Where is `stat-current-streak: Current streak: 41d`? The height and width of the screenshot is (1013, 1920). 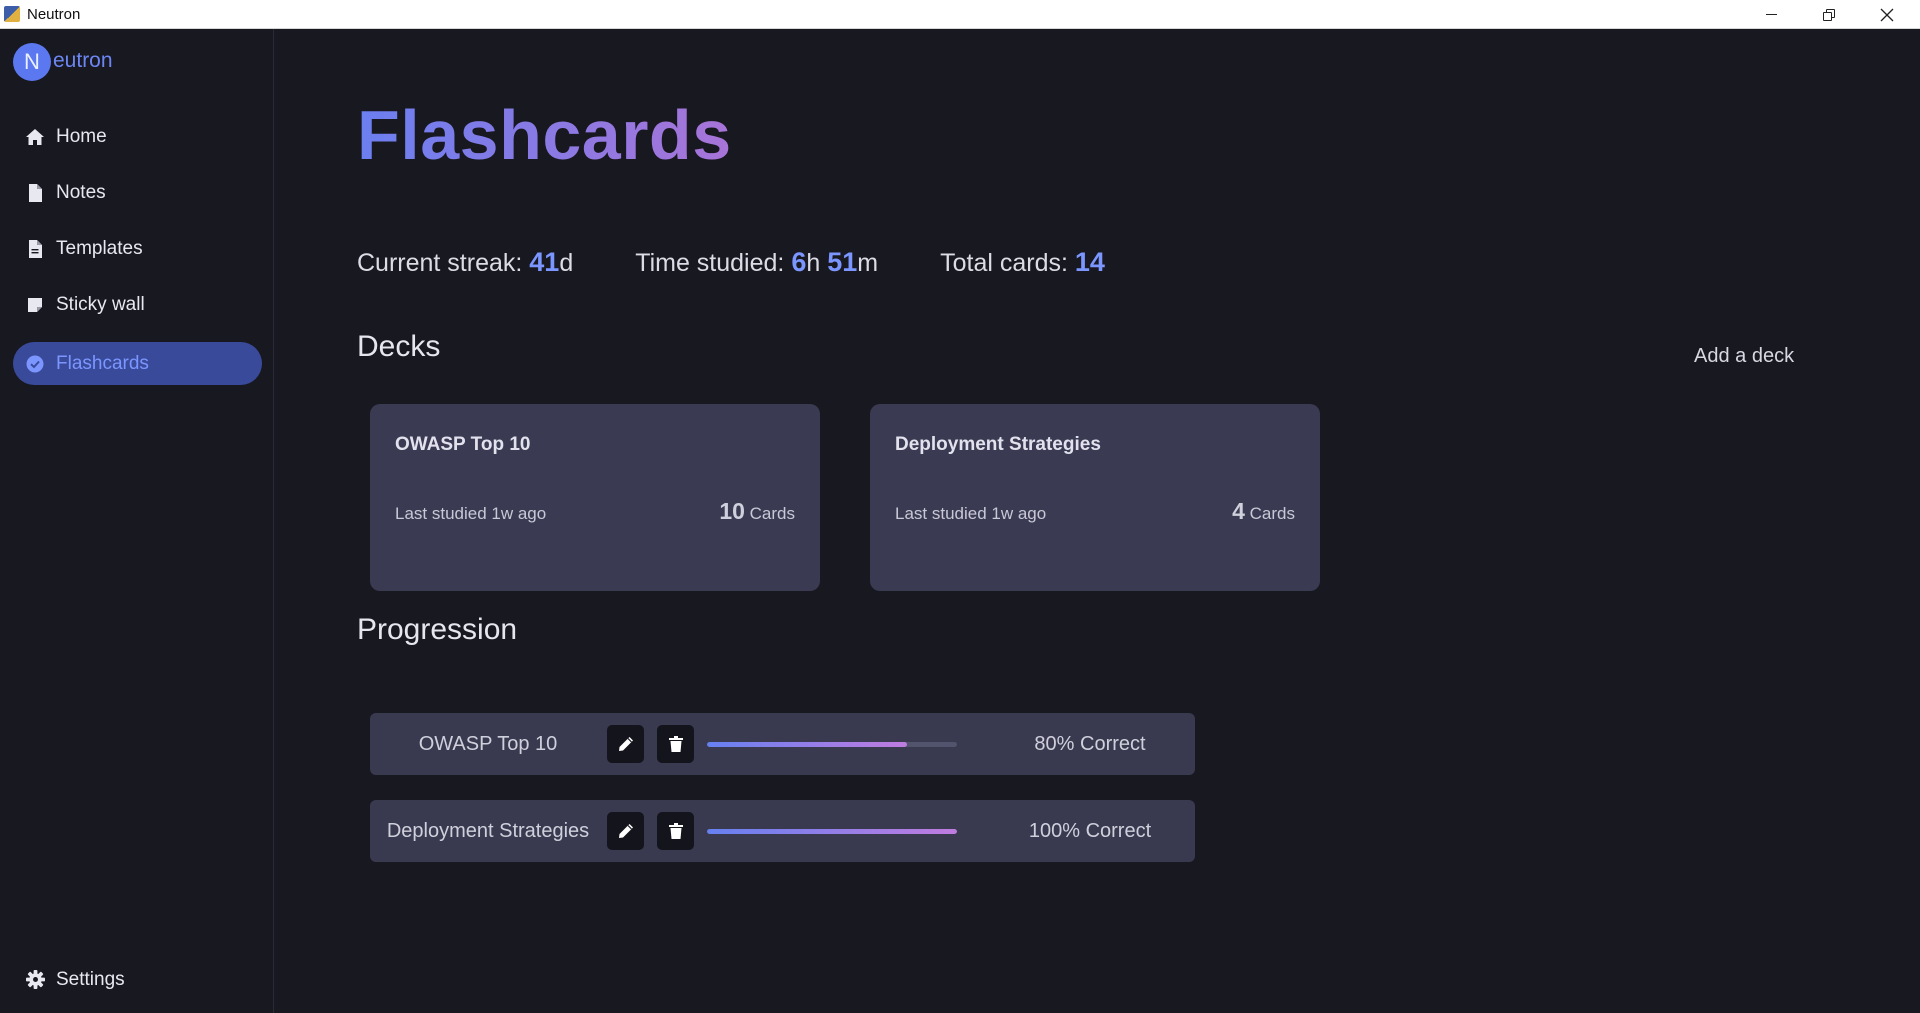
stat-current-streak: Current streak: 41d is located at coordinates (465, 262).